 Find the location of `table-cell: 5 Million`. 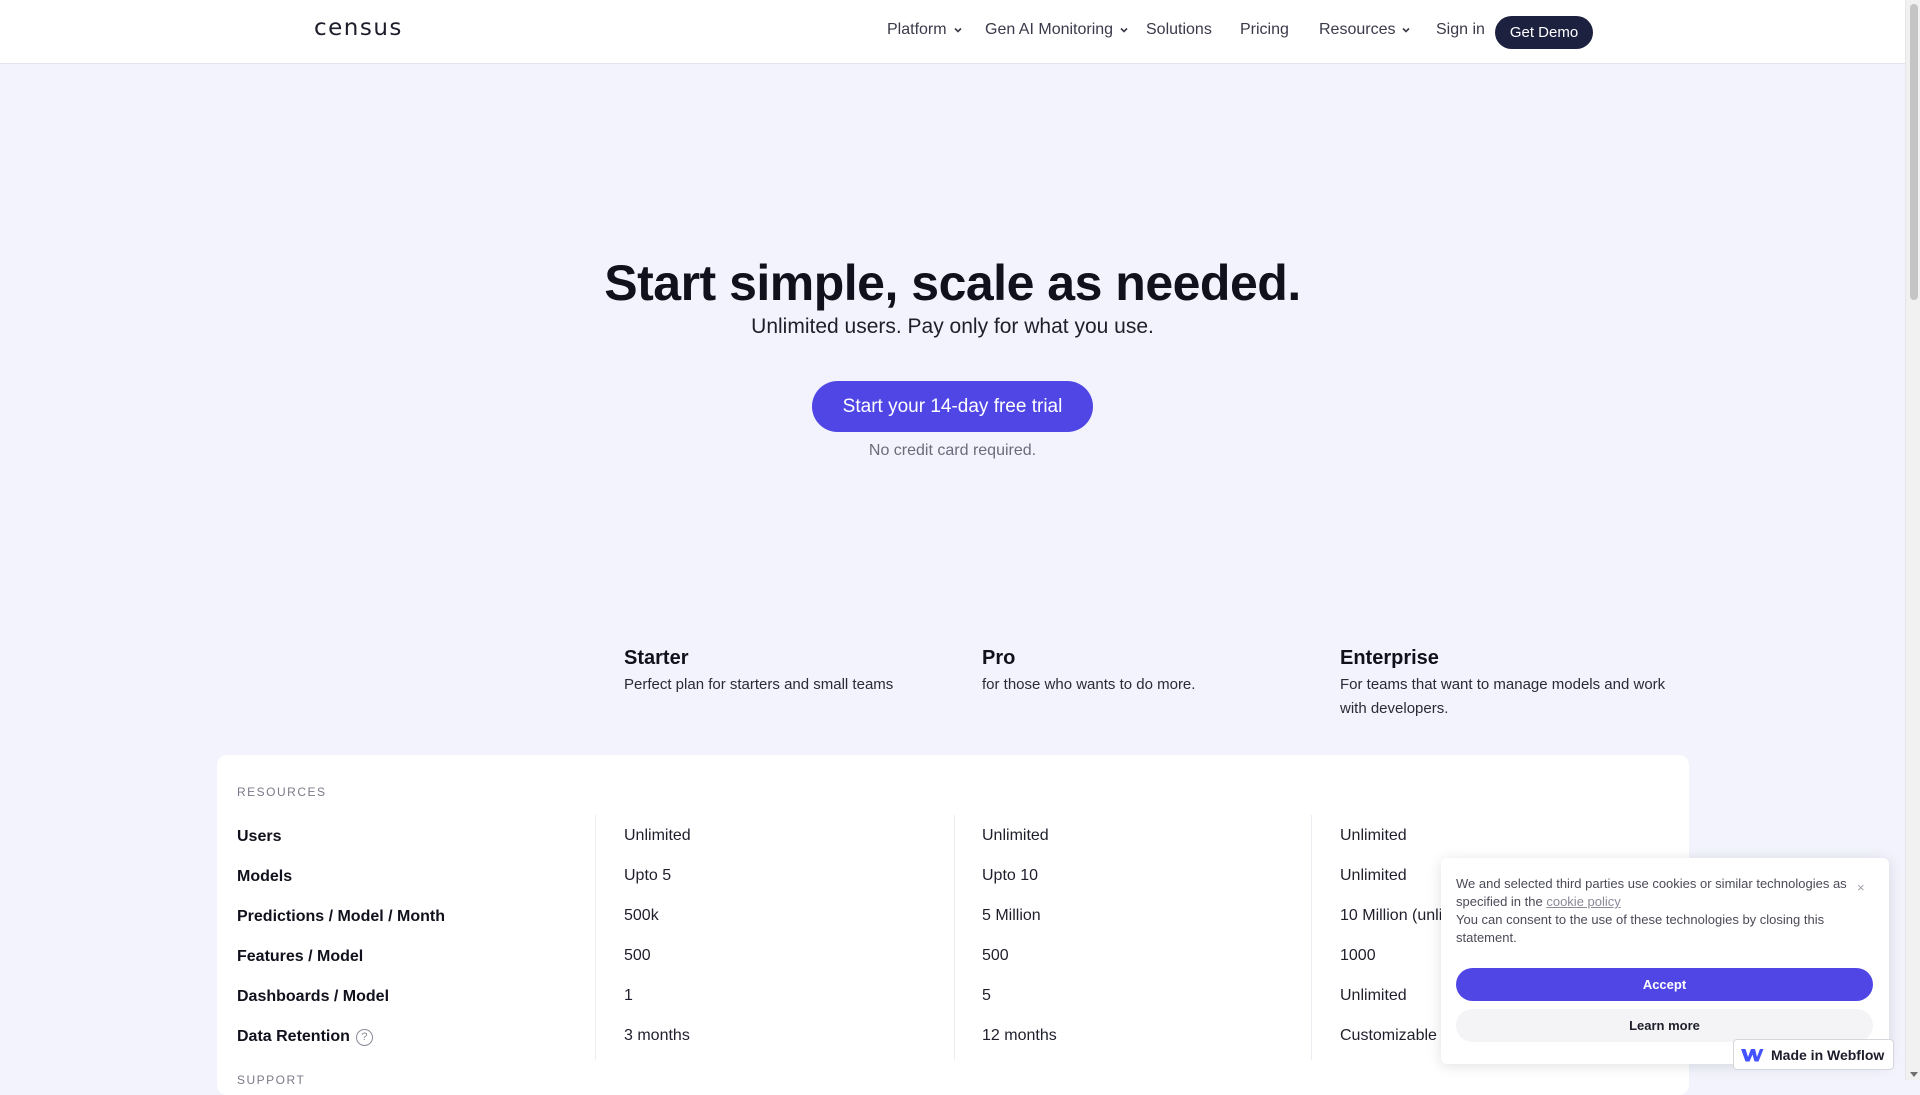

table-cell: 5 Million is located at coordinates (1011, 915).